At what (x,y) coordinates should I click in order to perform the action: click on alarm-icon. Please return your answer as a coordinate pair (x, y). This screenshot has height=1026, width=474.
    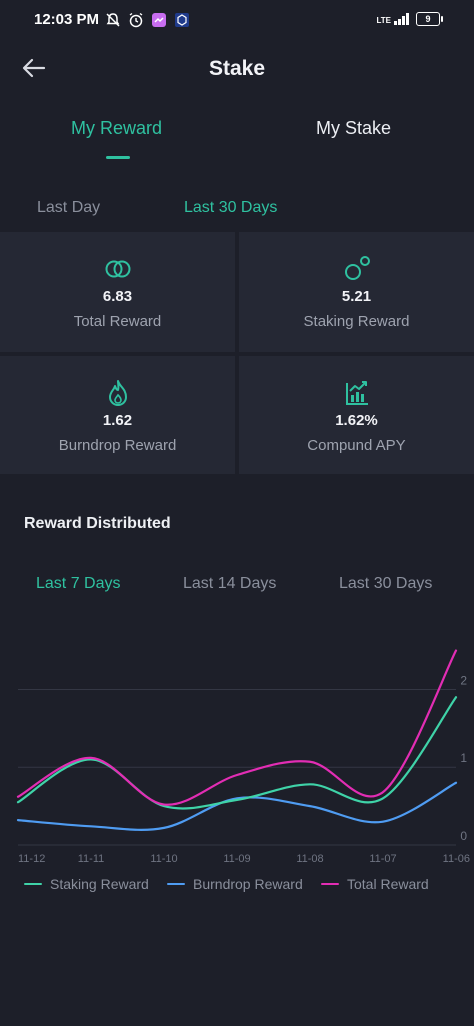
    Looking at the image, I should click on (135, 19).